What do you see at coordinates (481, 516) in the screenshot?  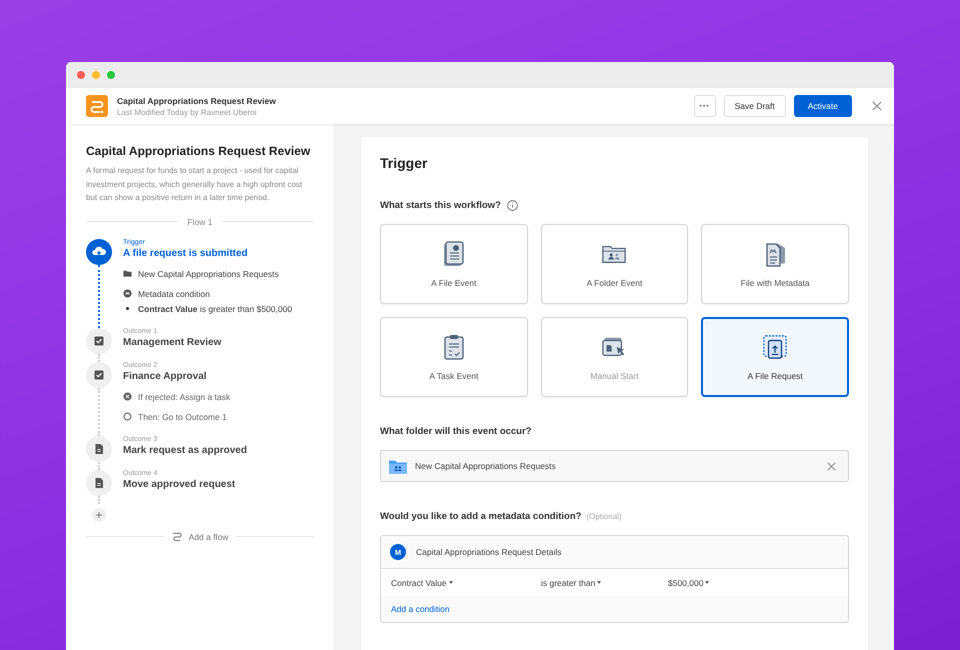 I see `question-text: Would you like to add a metadata condition?` at bounding box center [481, 516].